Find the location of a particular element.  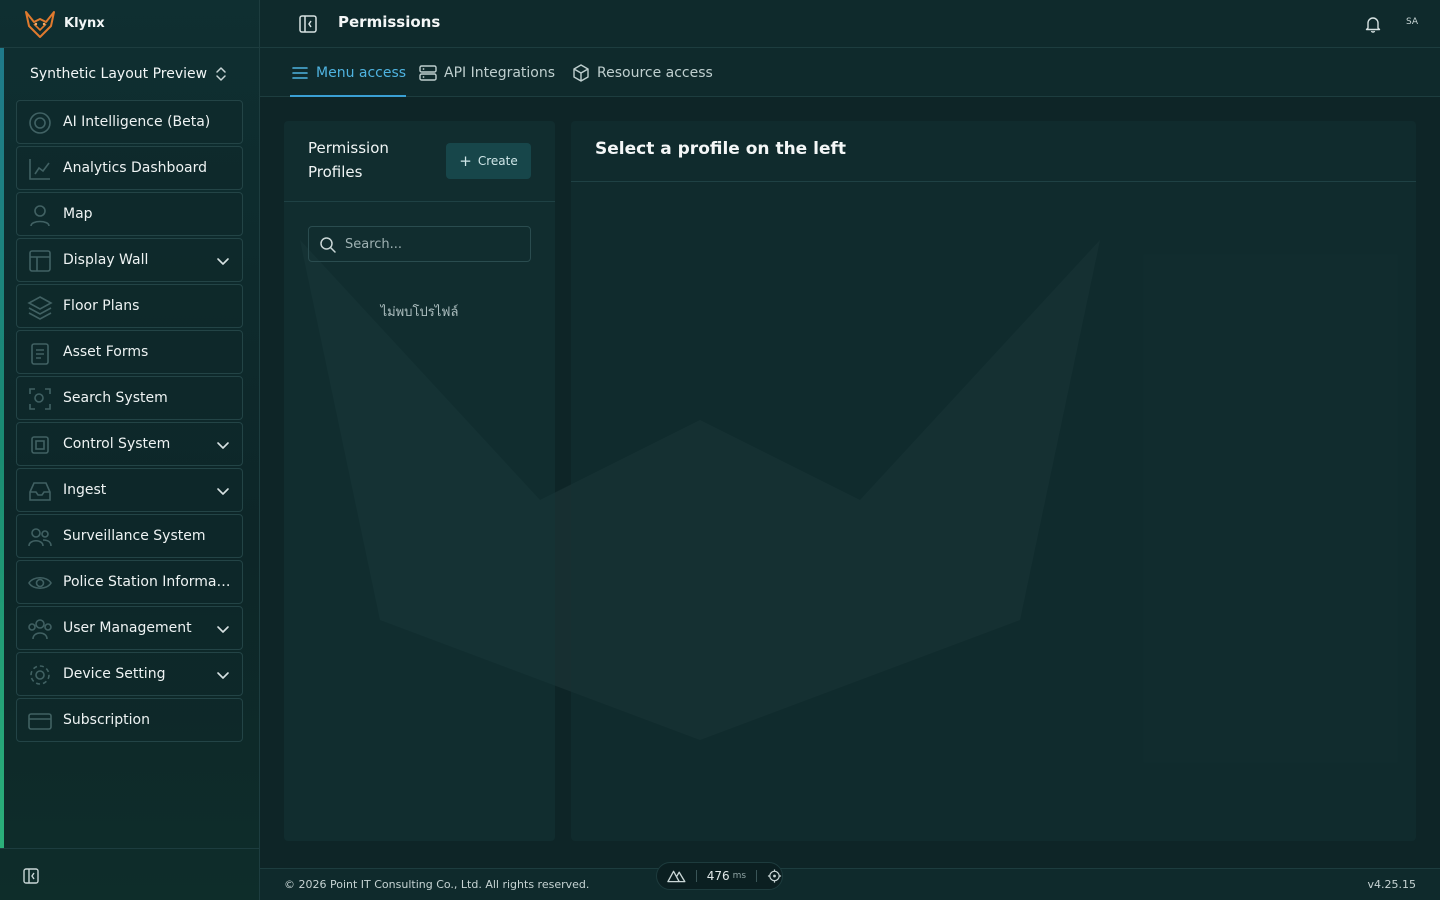

detail-title: Select a profile on the left is located at coordinates (721, 149).